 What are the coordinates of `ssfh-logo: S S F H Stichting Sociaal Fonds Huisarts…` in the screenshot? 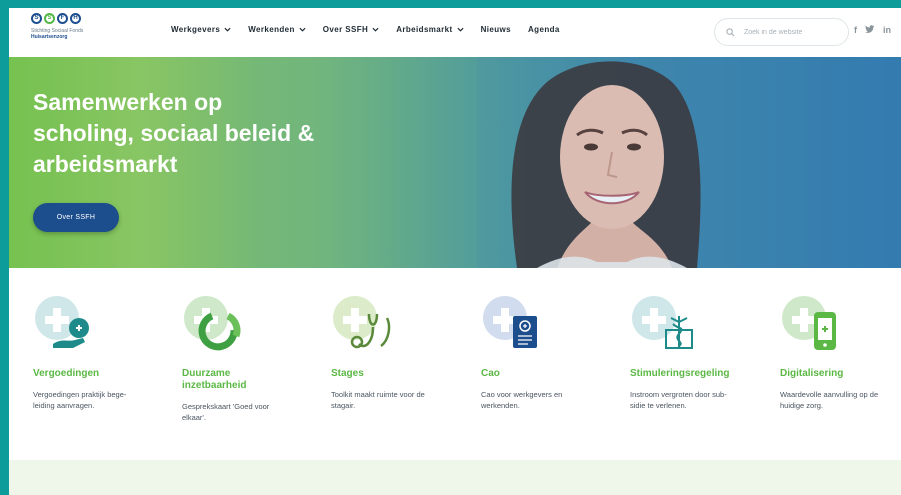 It's located at (77, 33).